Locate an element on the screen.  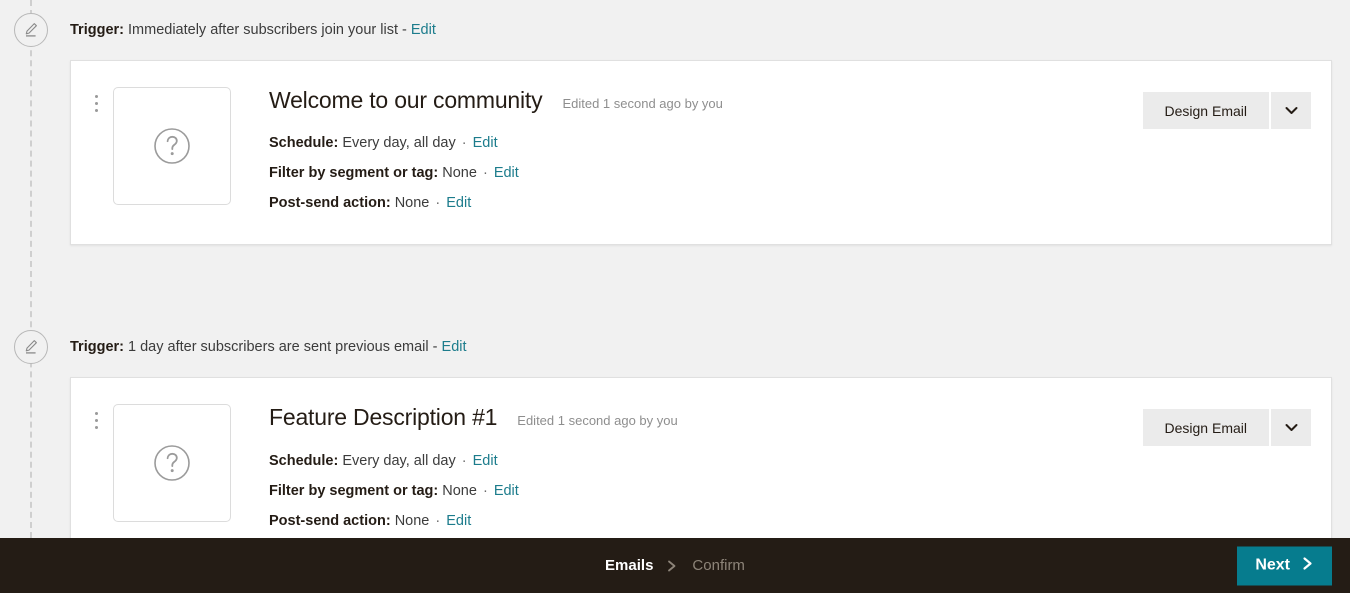
breadcrumb: Emails Confirm is located at coordinates (675, 565).